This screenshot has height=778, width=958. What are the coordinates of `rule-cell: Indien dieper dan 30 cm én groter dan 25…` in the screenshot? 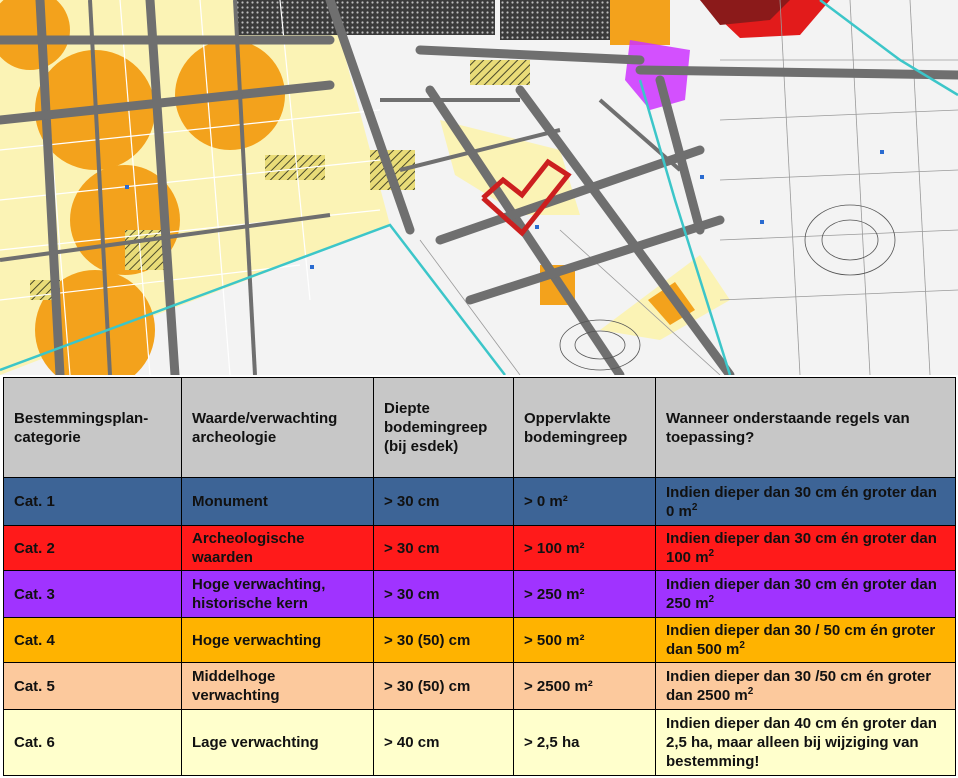 It's located at (805, 594).